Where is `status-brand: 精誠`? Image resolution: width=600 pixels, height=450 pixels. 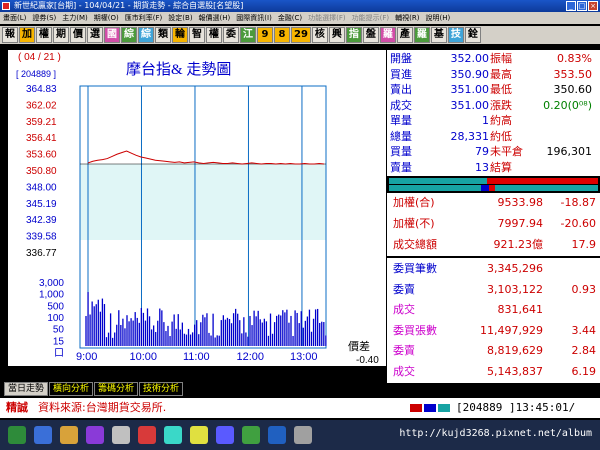 status-brand: 精誠 is located at coordinates (17, 407).